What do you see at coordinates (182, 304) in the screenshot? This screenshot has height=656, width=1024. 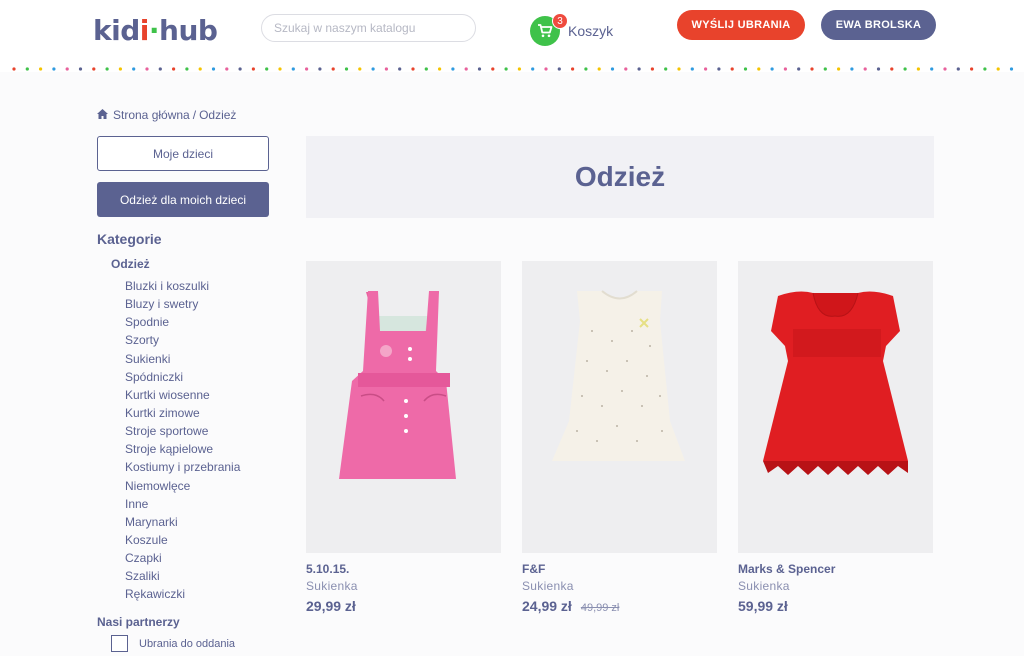 I see `category-item: Bluzy i swetry` at bounding box center [182, 304].